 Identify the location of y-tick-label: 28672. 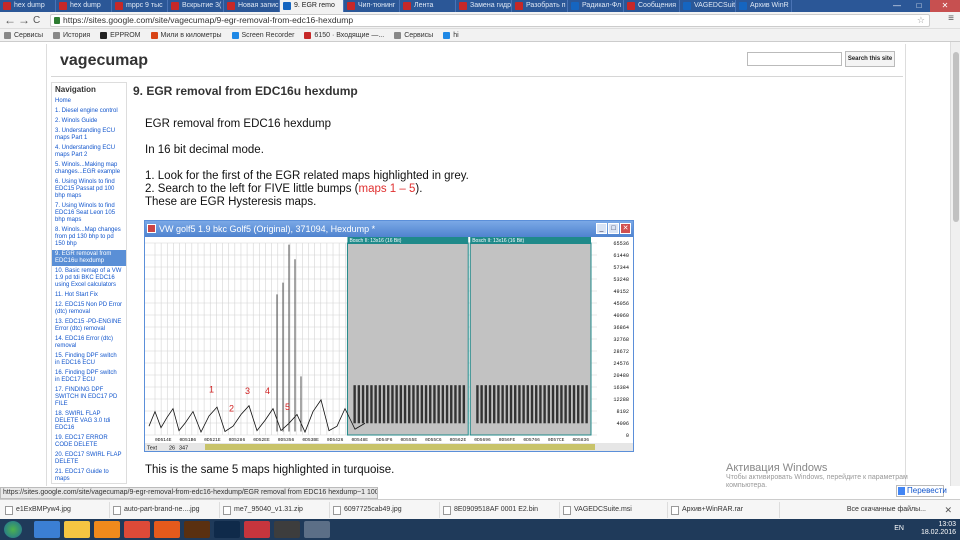
(621, 352).